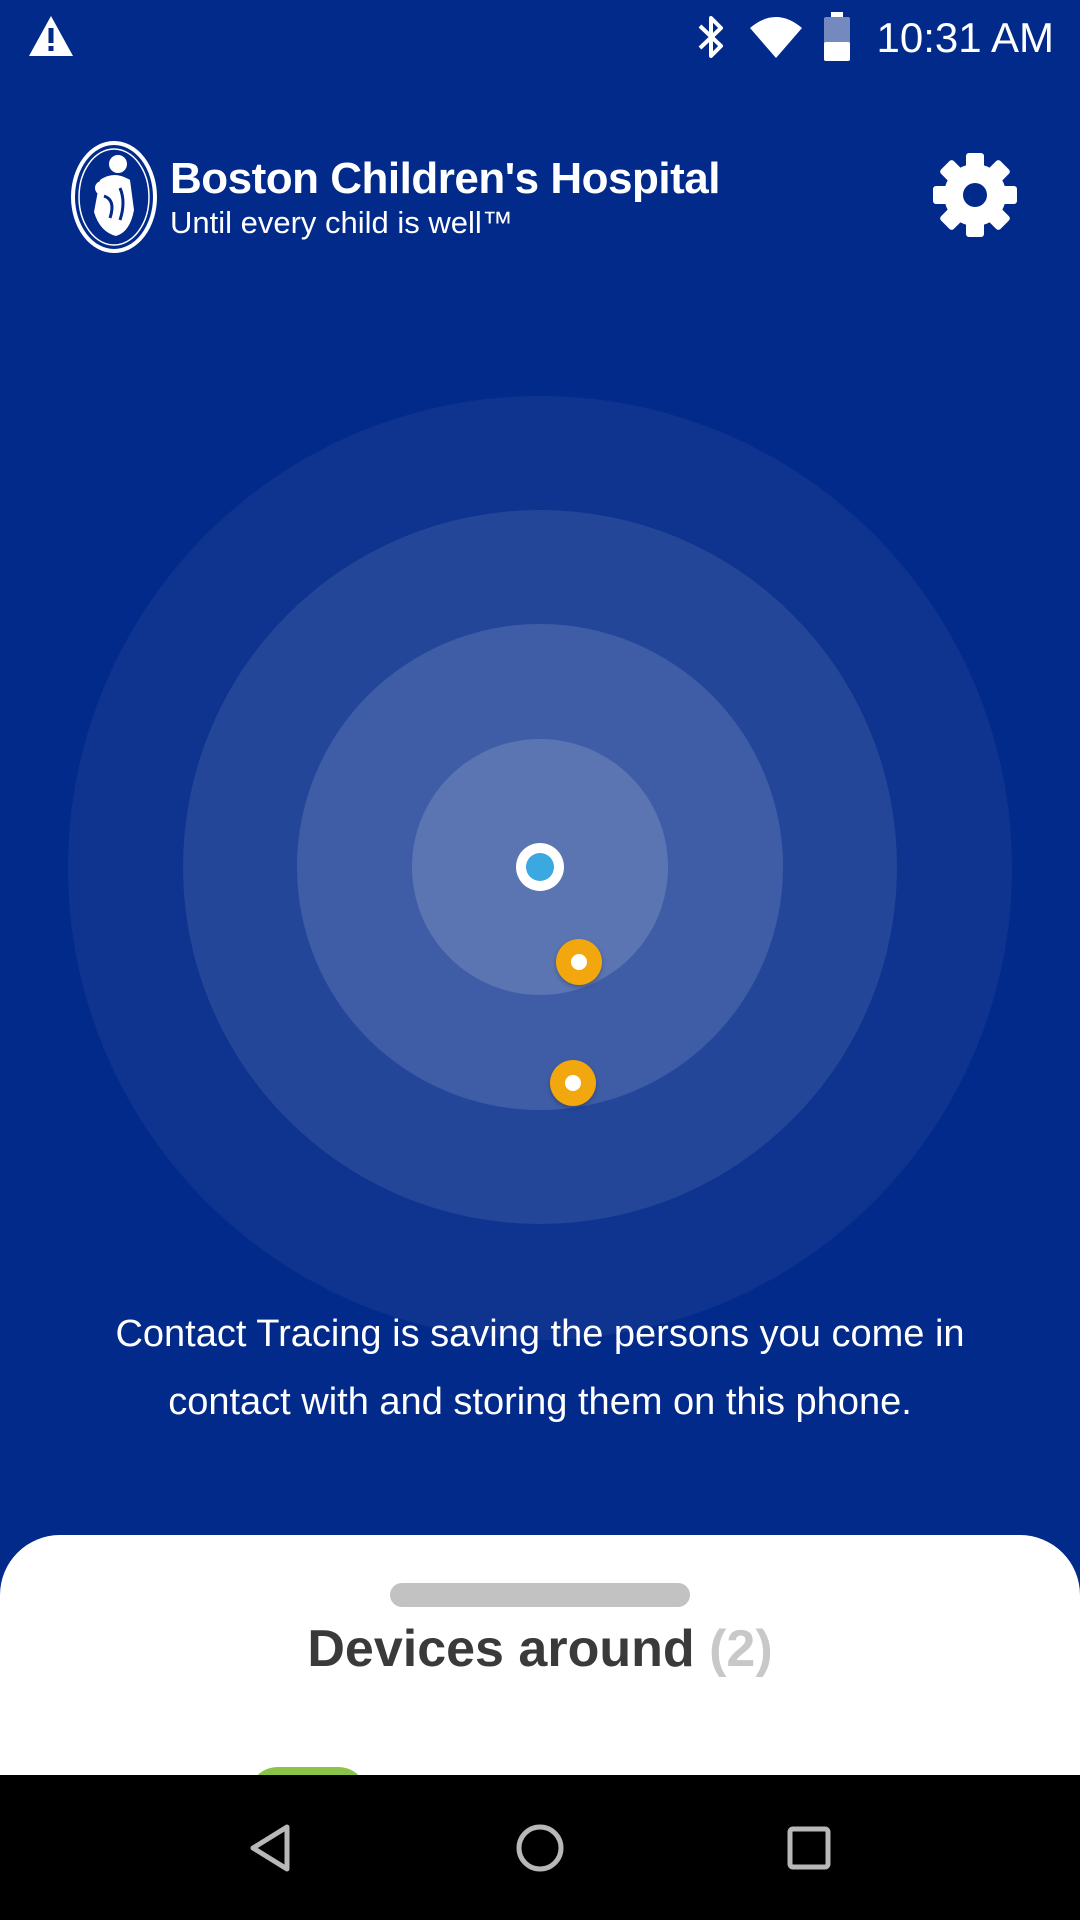  What do you see at coordinates (975, 195) in the screenshot?
I see `settings-button` at bounding box center [975, 195].